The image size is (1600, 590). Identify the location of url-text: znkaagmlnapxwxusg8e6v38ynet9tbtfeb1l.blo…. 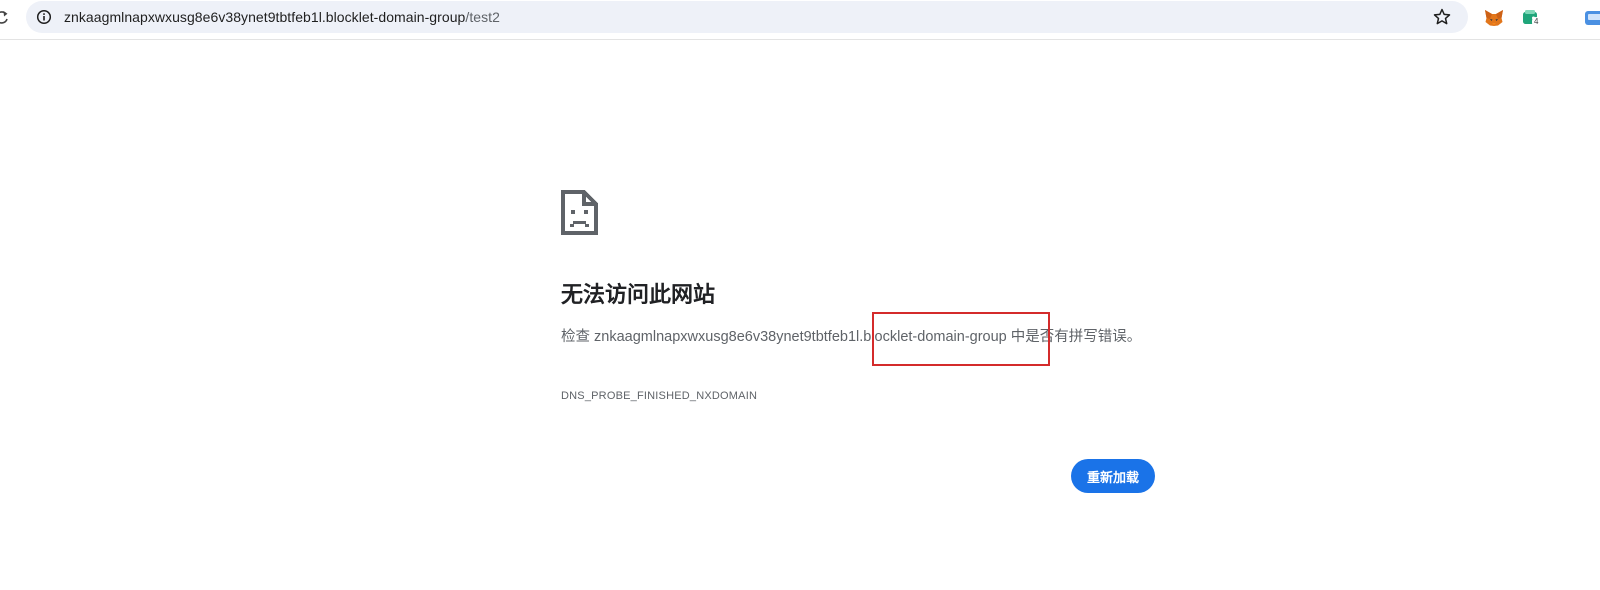
(282, 17).